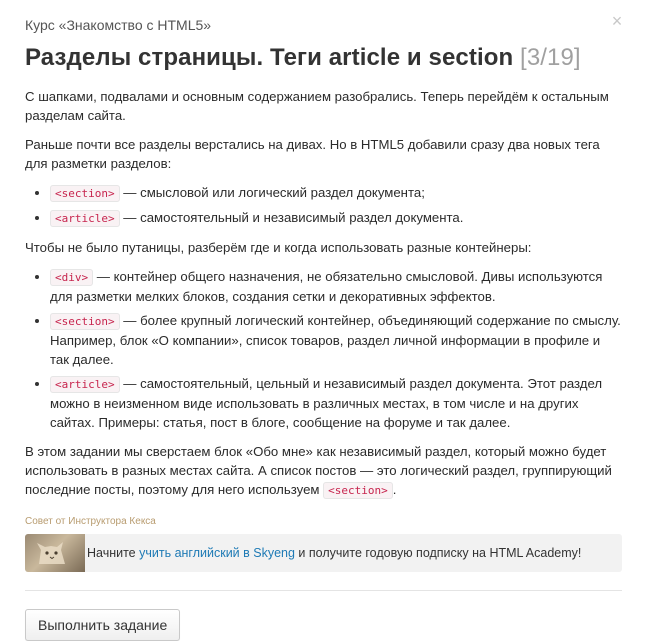 This screenshot has height=641, width=647. What do you see at coordinates (90, 521) in the screenshot?
I see `advice-label: Совет от Инструктора Кекса` at bounding box center [90, 521].